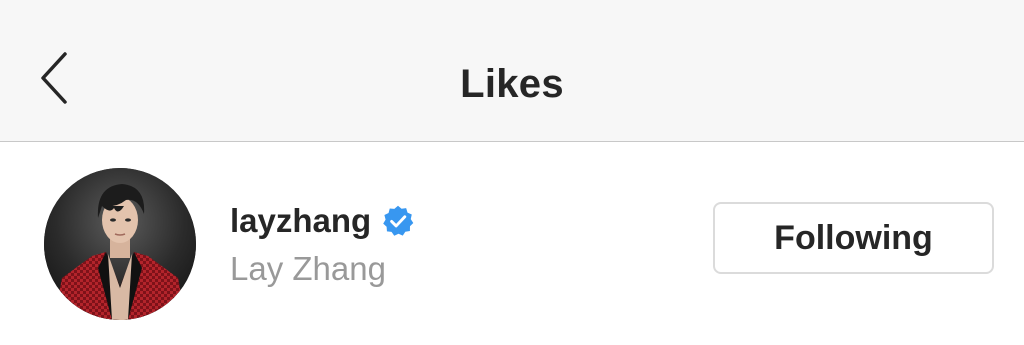  I want to click on page-title: Likes, so click(512, 84).